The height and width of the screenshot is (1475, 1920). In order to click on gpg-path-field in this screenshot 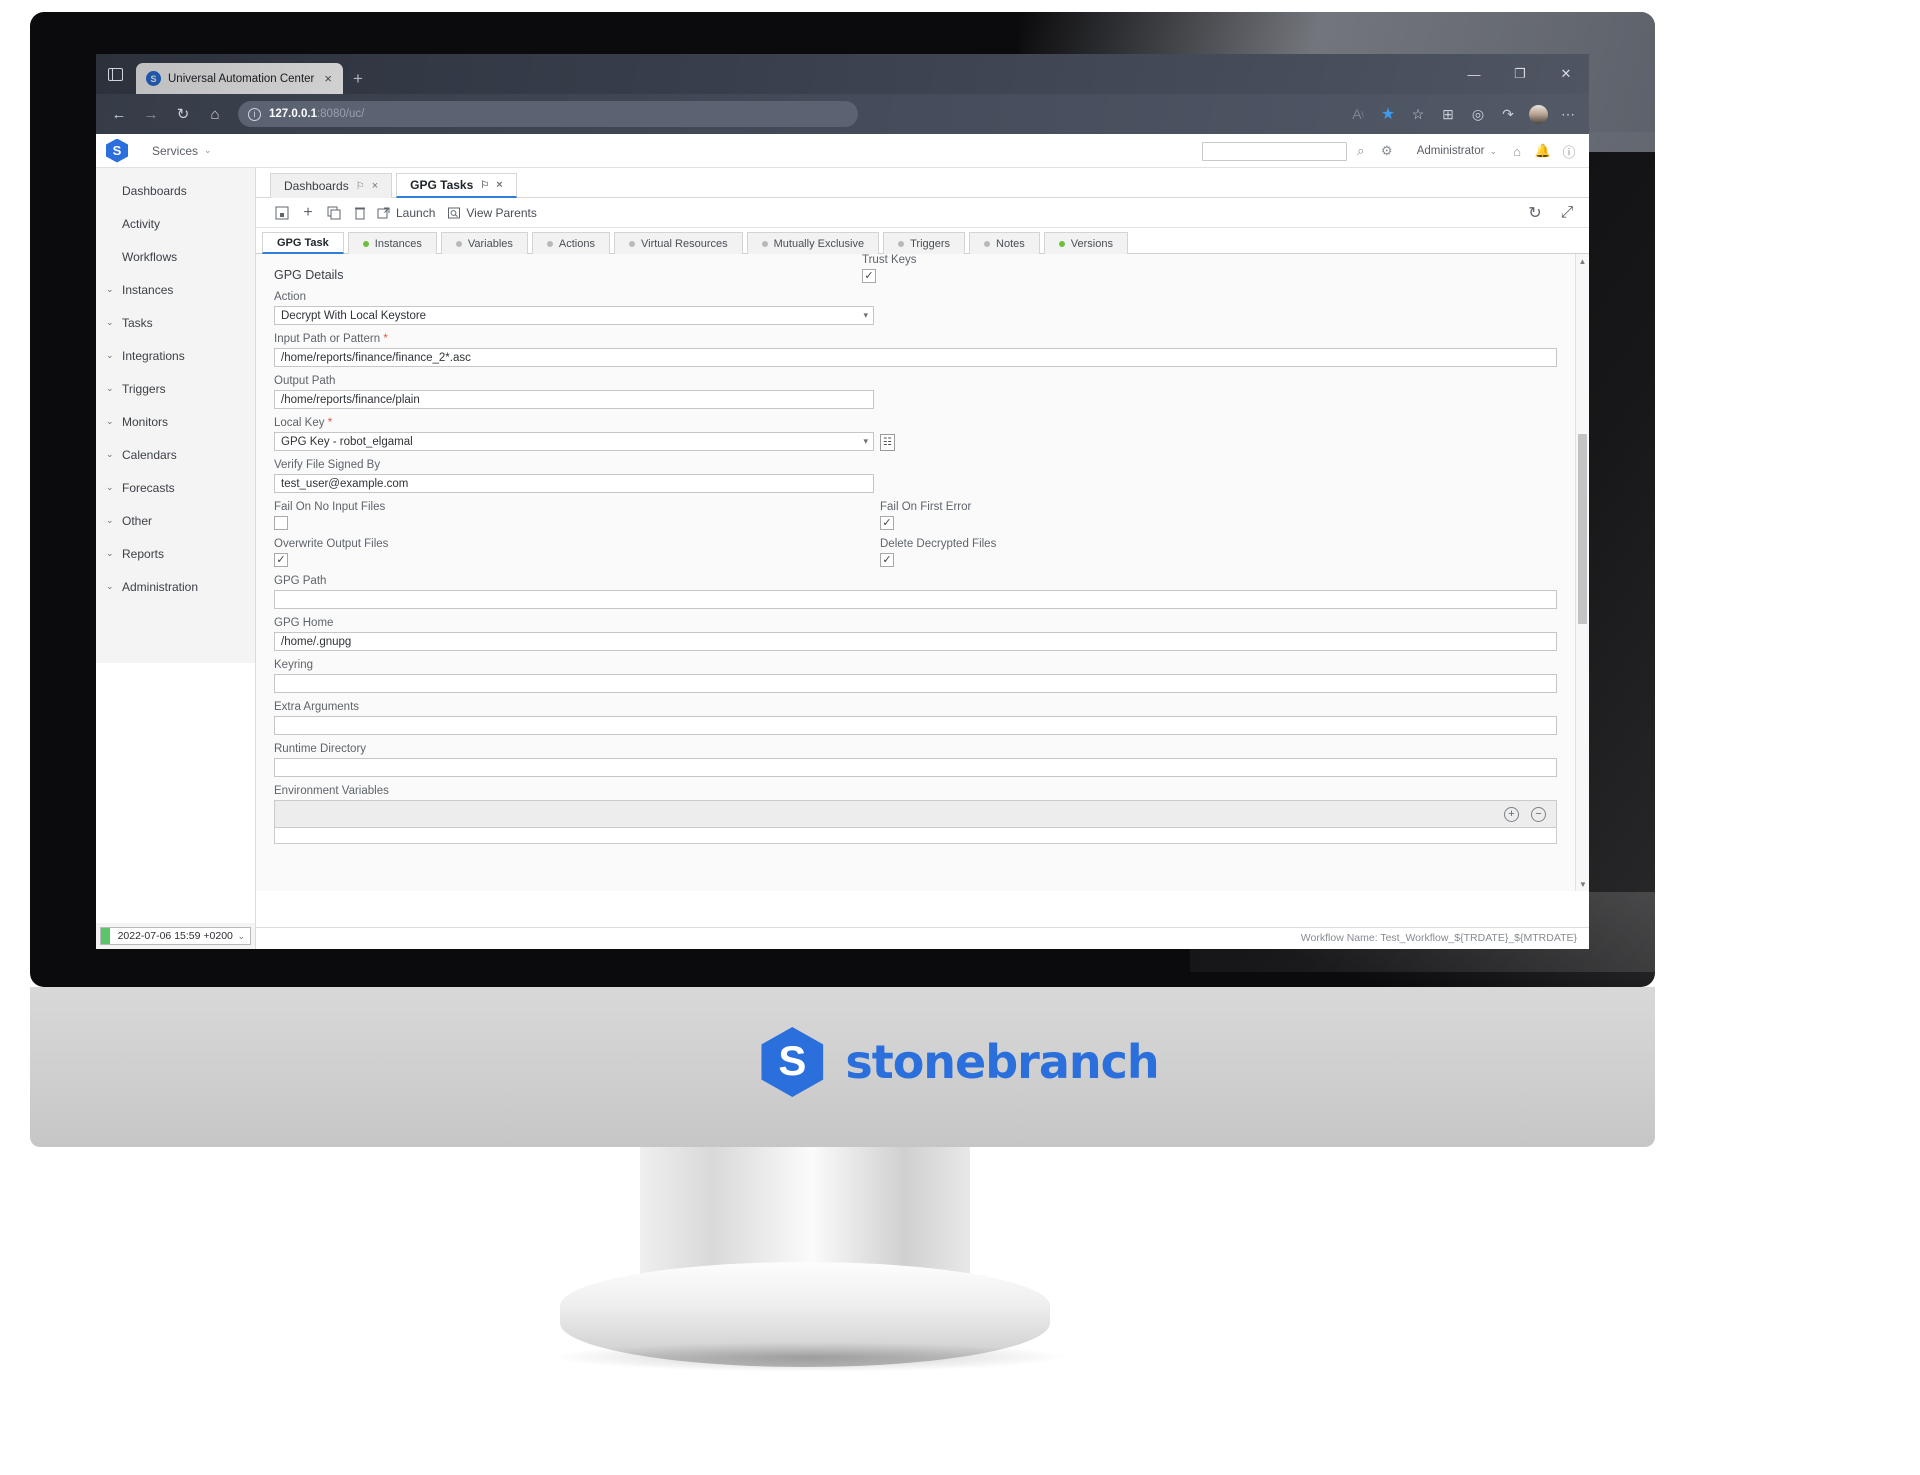, I will do `click(915, 599)`.